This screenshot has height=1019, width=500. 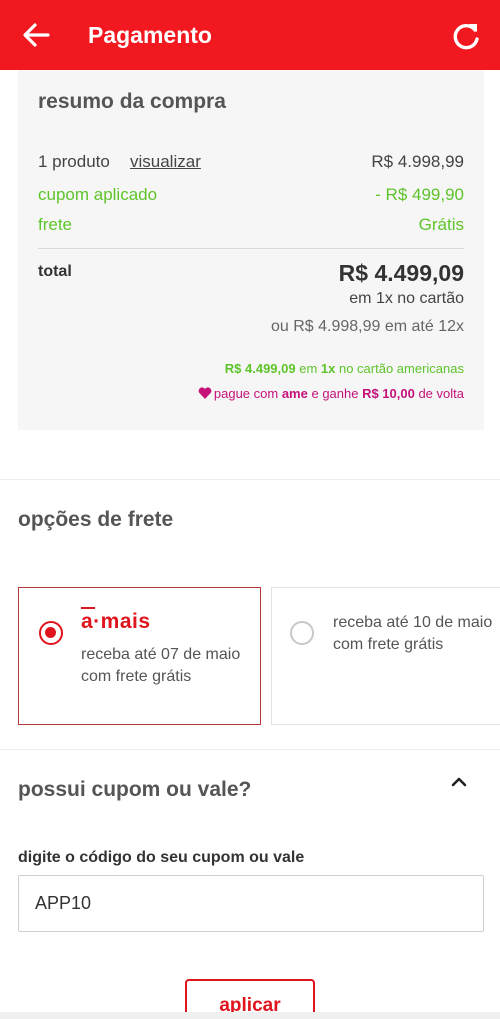 I want to click on view-products-link: visualizar, so click(x=165, y=162).